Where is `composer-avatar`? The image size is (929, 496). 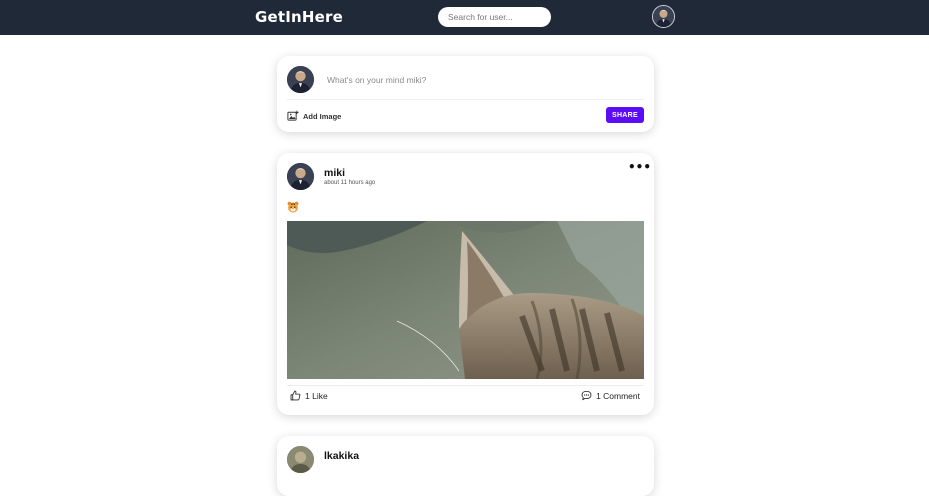
composer-avatar is located at coordinates (300, 79).